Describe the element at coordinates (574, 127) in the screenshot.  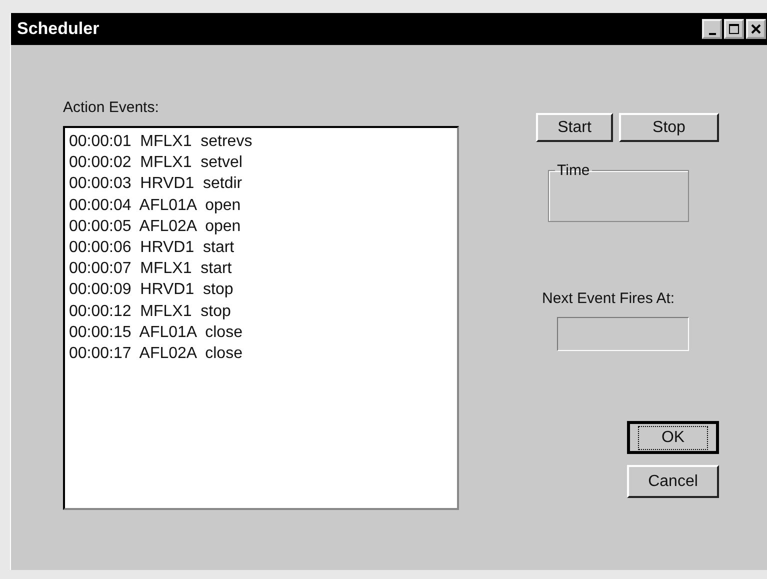
I see `control-button: Start` at that location.